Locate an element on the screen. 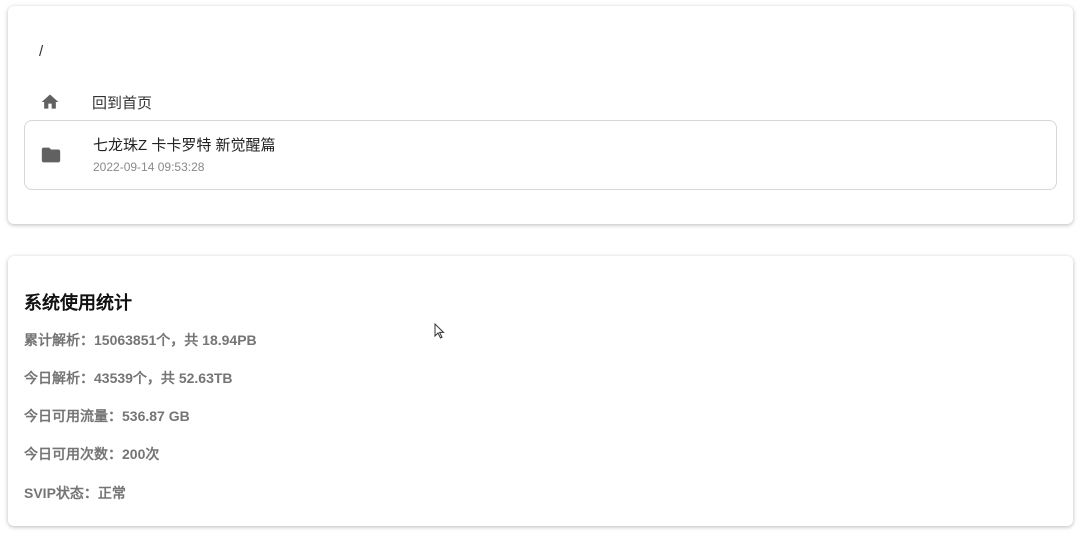  folder-date: 2022-09-14 09:53:28 is located at coordinates (149, 167).